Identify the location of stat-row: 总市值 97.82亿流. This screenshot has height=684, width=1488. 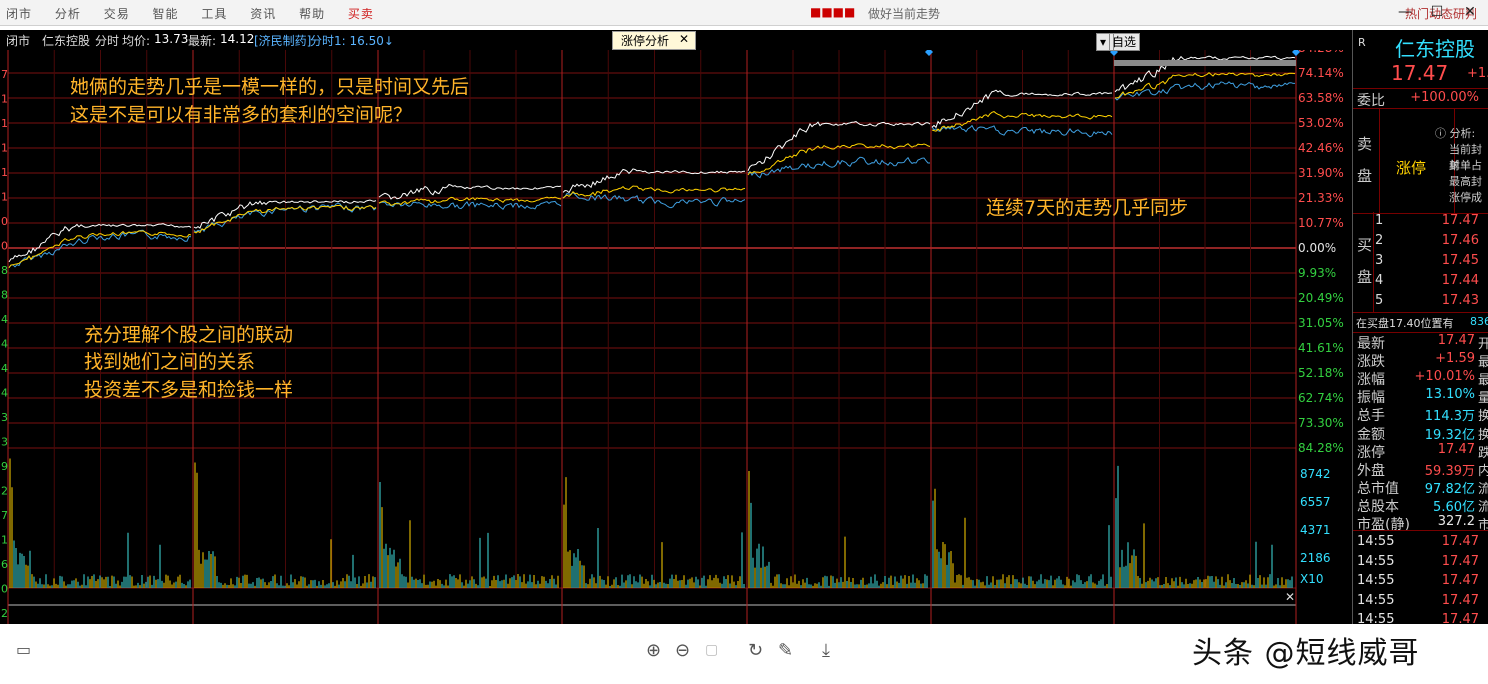
(1420, 487).